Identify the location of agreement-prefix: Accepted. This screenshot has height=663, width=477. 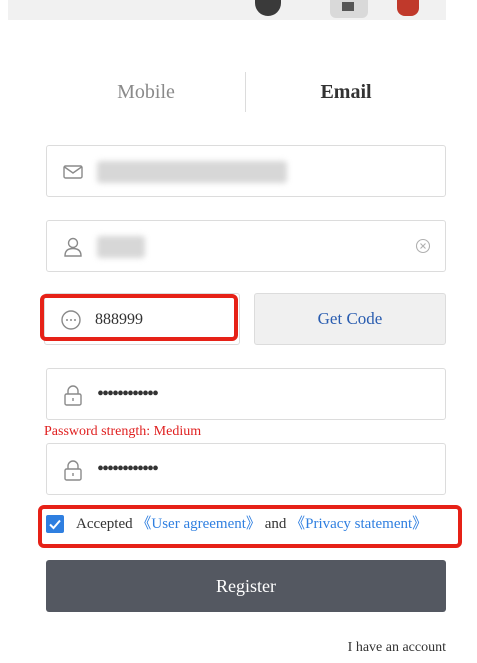
(104, 524).